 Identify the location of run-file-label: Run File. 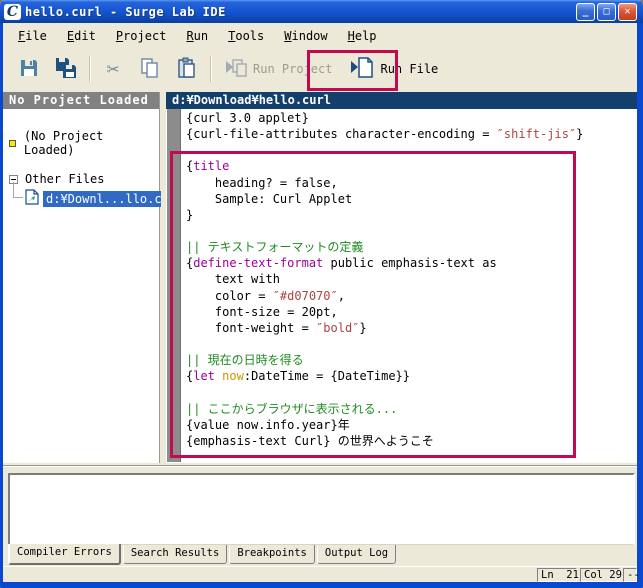
(409, 69).